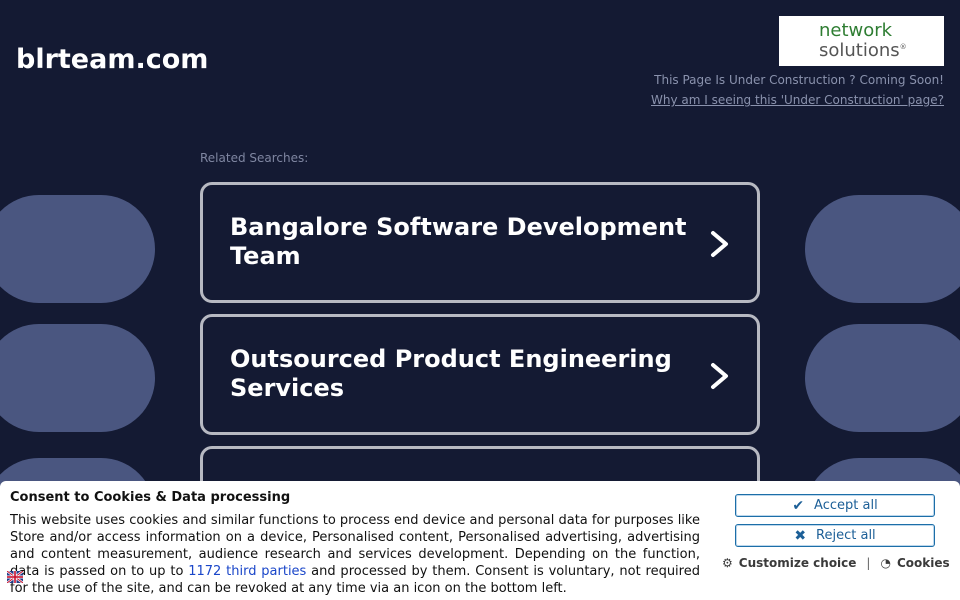 The height and width of the screenshot is (600, 960). What do you see at coordinates (458, 241) in the screenshot?
I see `related-search-text: Bangalore Software Development Team` at bounding box center [458, 241].